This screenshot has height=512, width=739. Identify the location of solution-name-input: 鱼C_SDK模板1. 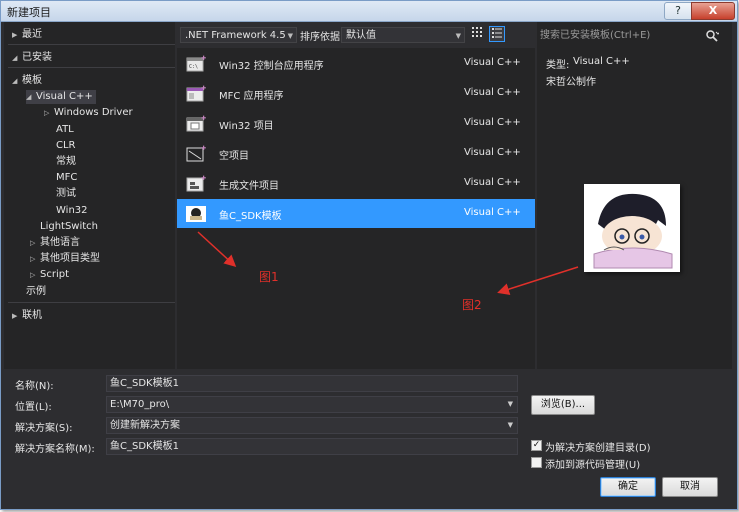
(312, 446).